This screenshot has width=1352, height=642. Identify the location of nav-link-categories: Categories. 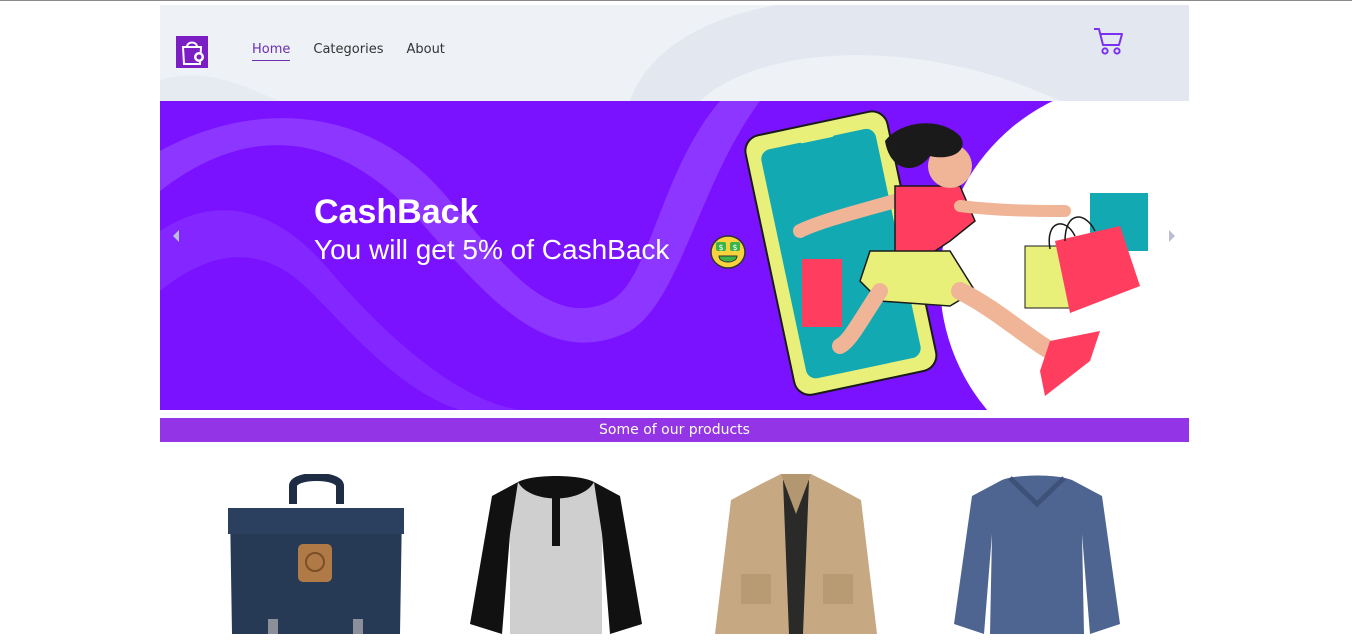
(348, 51).